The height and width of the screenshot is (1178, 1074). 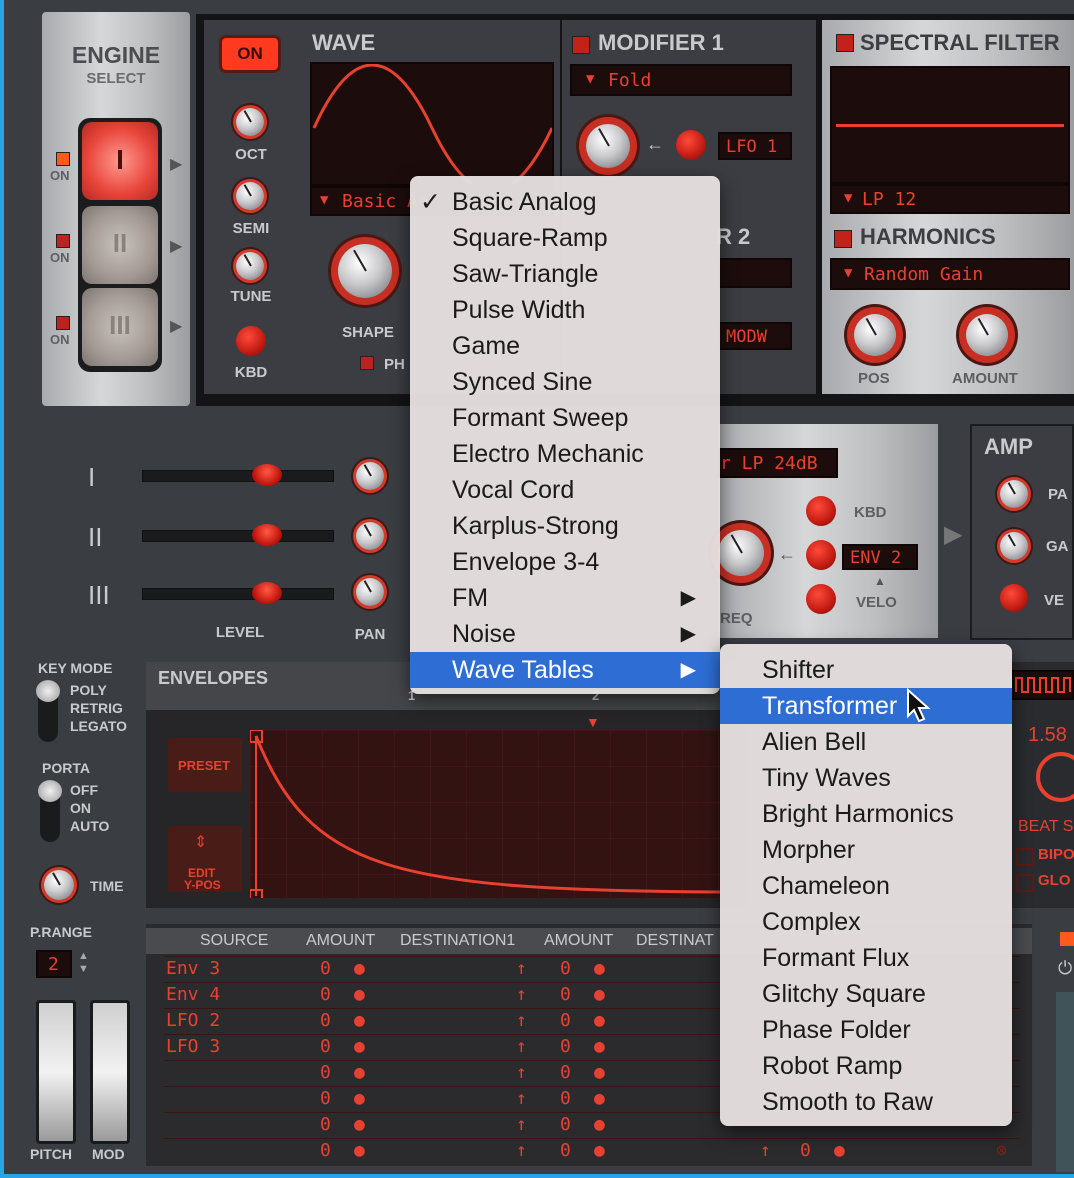 What do you see at coordinates (193, 969) in the screenshot?
I see `matrix-source: Env 3` at bounding box center [193, 969].